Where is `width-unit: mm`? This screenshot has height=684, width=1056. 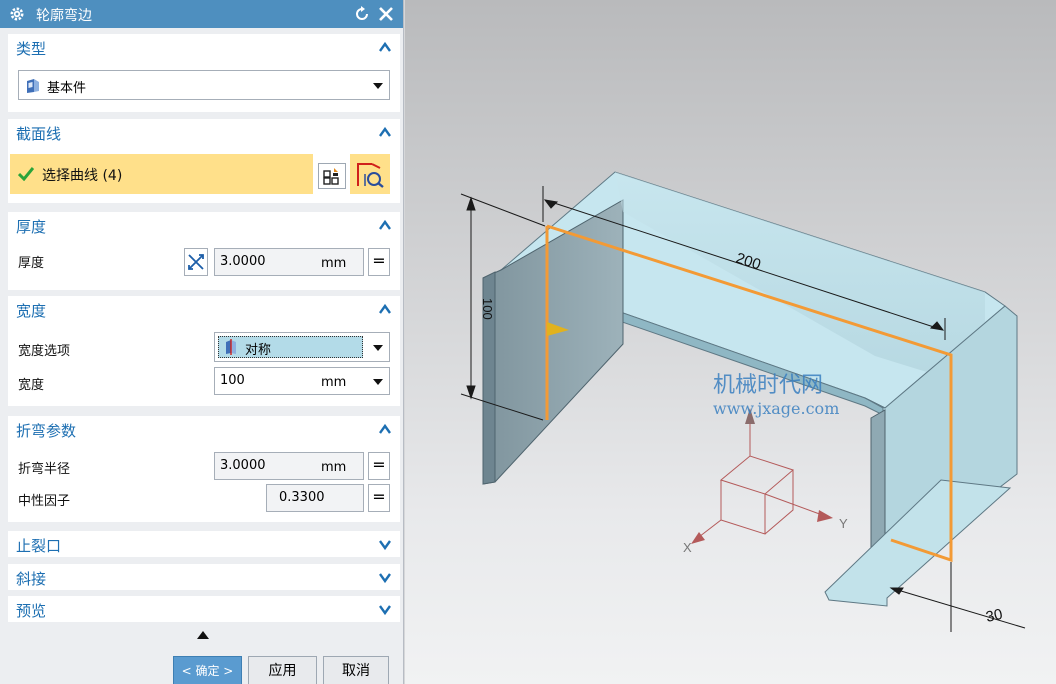
width-unit: mm is located at coordinates (334, 382).